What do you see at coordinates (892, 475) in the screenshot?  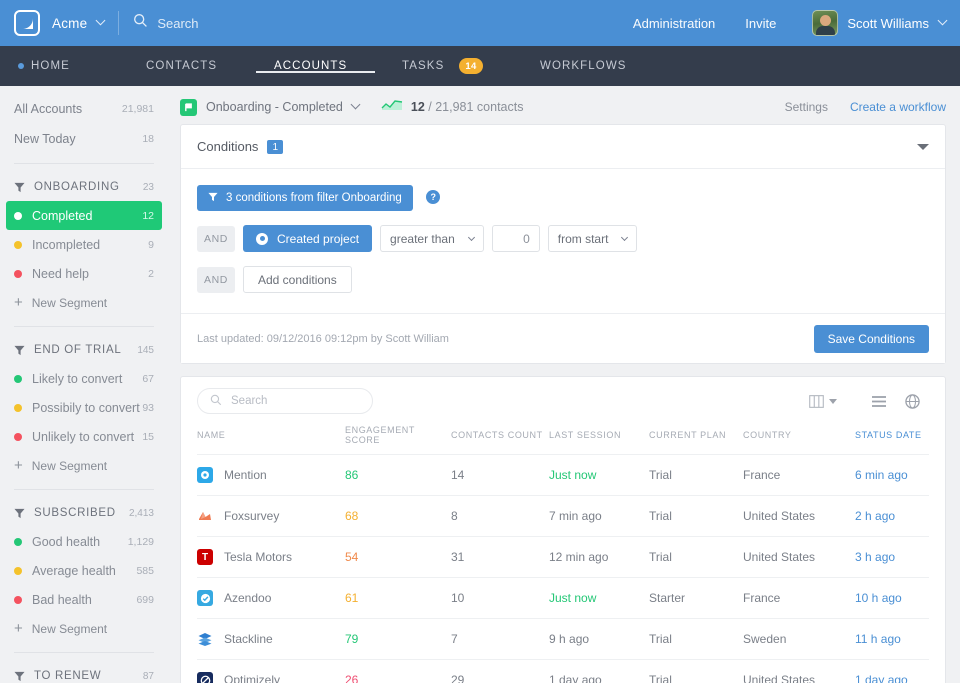 I see `cell-status-date: 6 min ago` at bounding box center [892, 475].